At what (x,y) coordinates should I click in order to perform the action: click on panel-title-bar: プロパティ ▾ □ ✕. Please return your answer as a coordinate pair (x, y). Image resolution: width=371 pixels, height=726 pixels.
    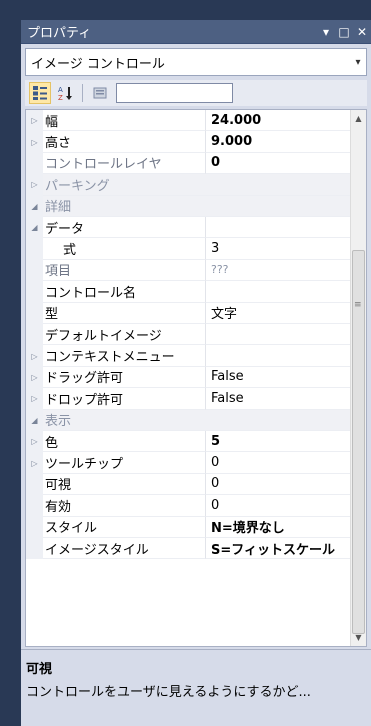
    Looking at the image, I should click on (196, 32).